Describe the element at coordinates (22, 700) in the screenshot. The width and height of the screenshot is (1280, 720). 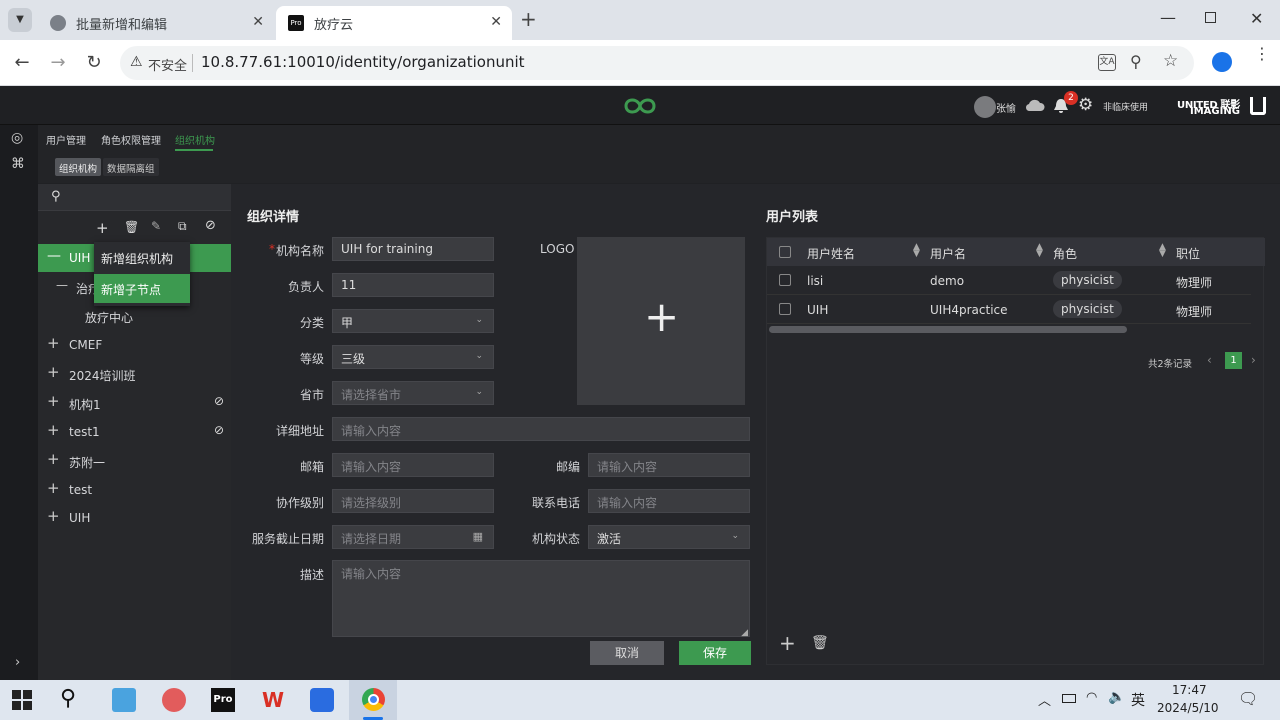
I see `windows-start-icon` at that location.